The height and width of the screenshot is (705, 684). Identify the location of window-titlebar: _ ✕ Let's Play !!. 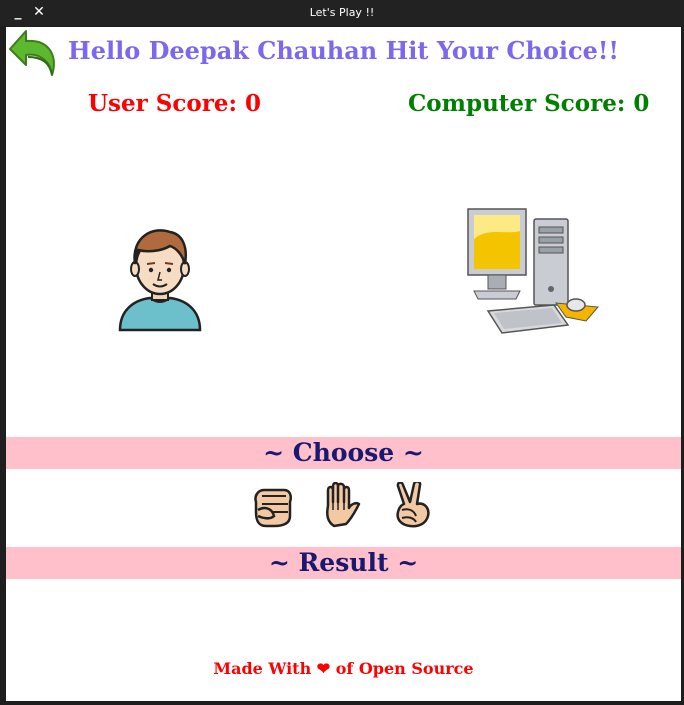
(342, 13).